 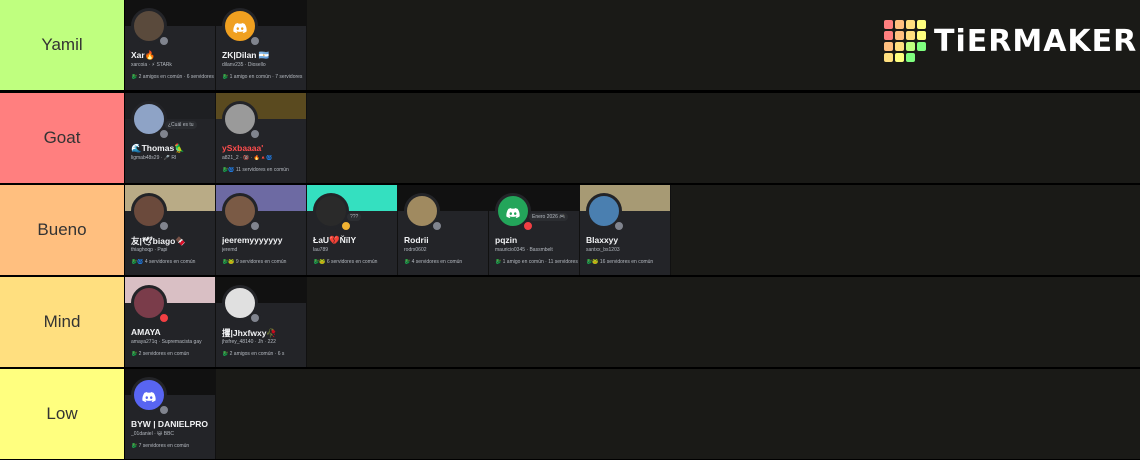 I want to click on display-name: AMAYA, so click(x=146, y=332).